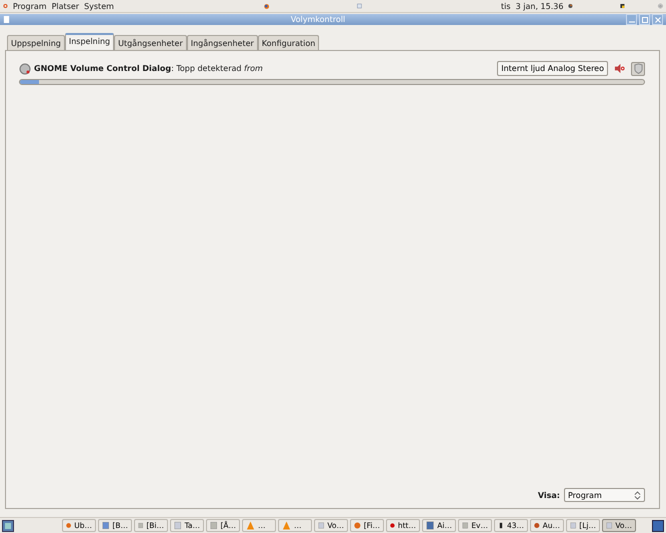  Describe the element at coordinates (36, 42) in the screenshot. I see `tab: Uppspelning` at that location.